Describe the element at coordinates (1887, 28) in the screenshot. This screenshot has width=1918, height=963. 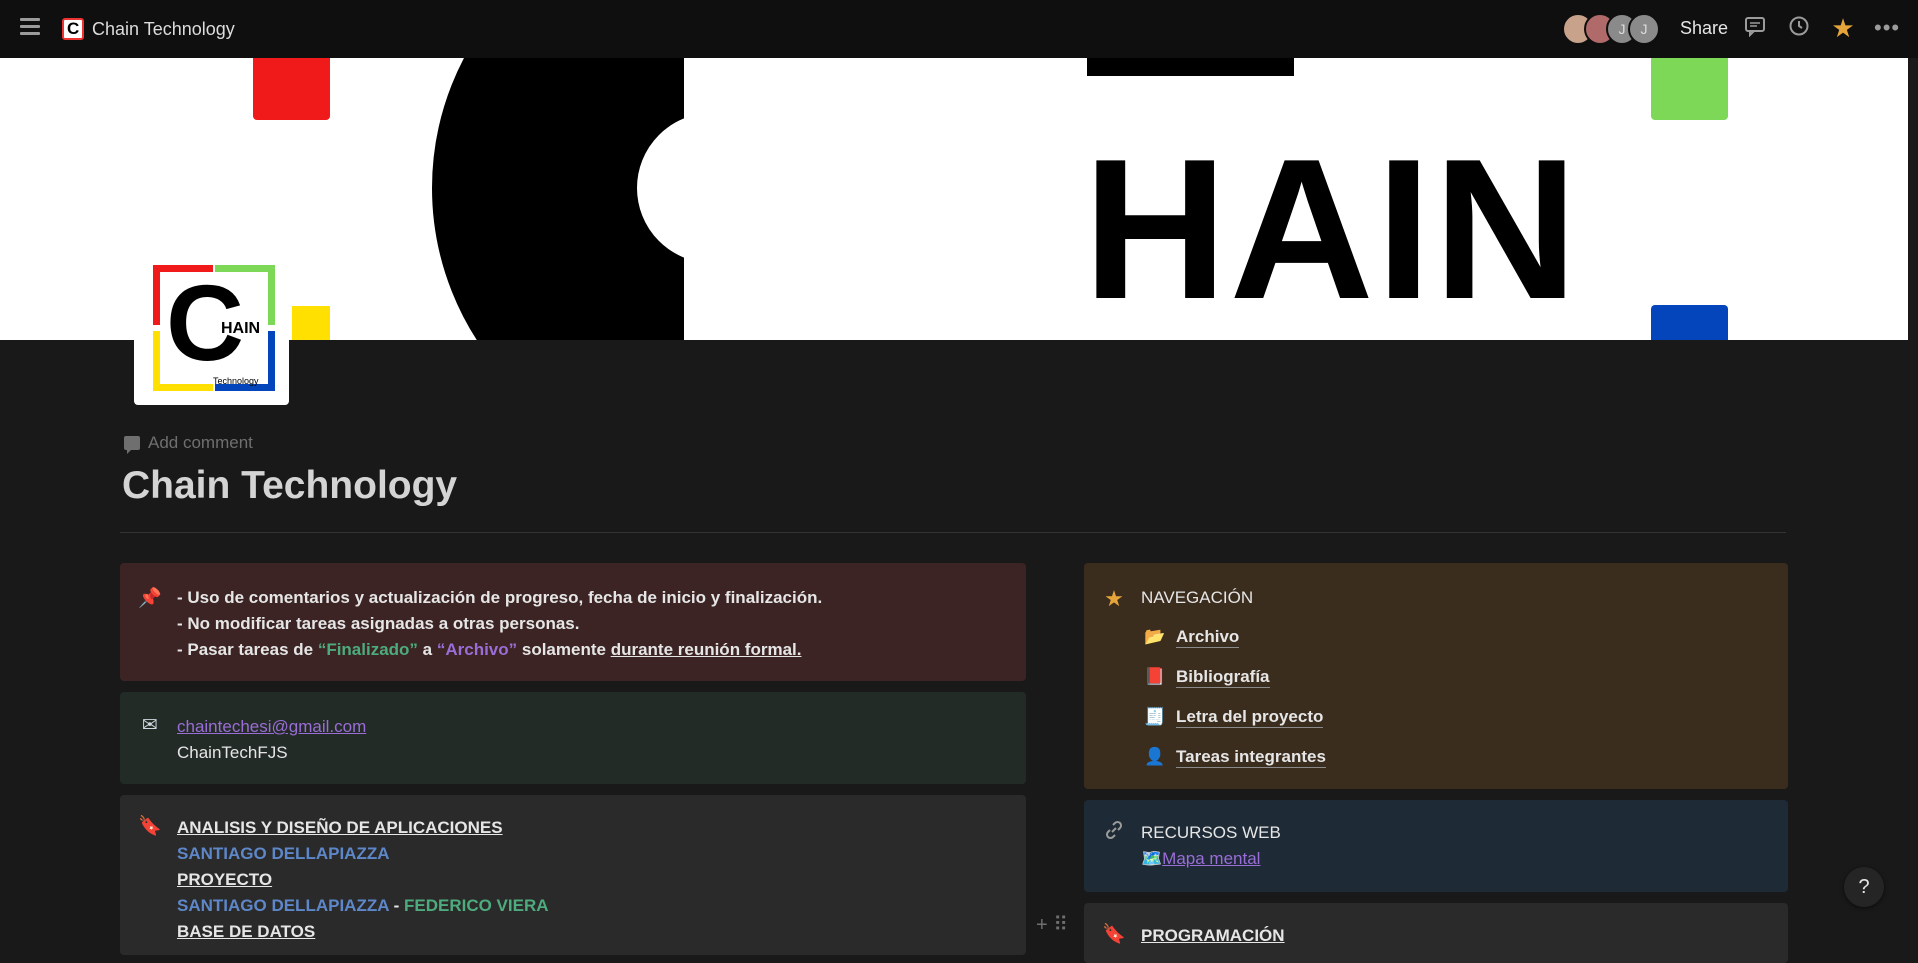
I see `more-options-icon: •••` at that location.